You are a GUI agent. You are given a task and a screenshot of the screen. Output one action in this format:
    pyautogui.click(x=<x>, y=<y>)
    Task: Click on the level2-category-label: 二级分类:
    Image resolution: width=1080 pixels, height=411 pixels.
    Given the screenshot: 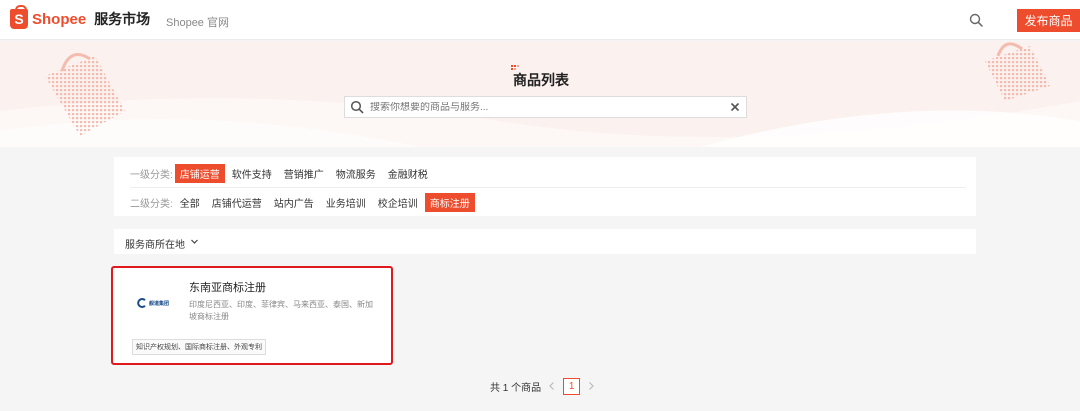 What is the action you would take?
    pyautogui.click(x=151, y=204)
    